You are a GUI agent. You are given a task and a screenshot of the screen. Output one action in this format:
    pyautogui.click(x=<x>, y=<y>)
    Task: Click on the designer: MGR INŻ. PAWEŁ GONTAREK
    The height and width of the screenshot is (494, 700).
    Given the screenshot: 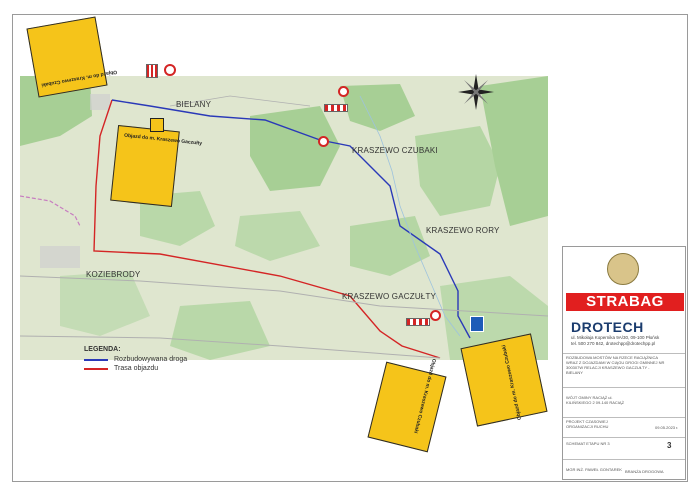 What is the action you would take?
    pyautogui.click(x=594, y=469)
    